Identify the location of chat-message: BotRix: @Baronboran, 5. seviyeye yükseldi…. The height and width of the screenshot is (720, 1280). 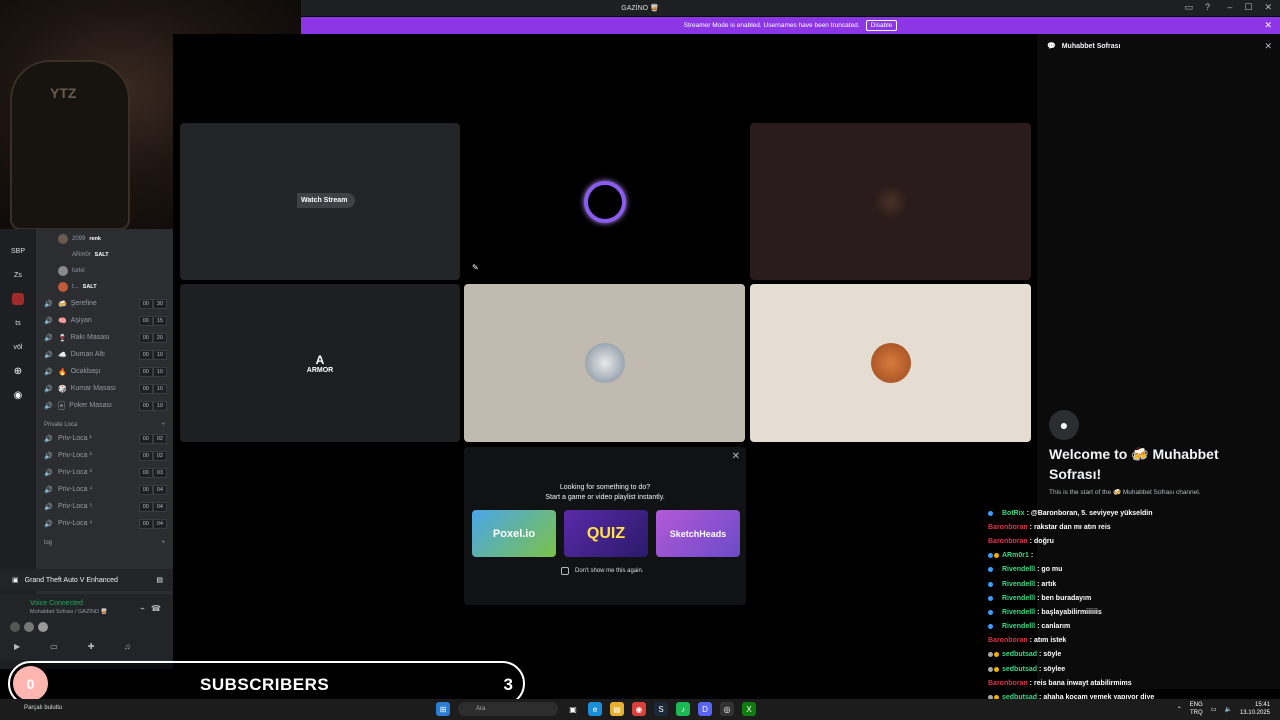
(1134, 513).